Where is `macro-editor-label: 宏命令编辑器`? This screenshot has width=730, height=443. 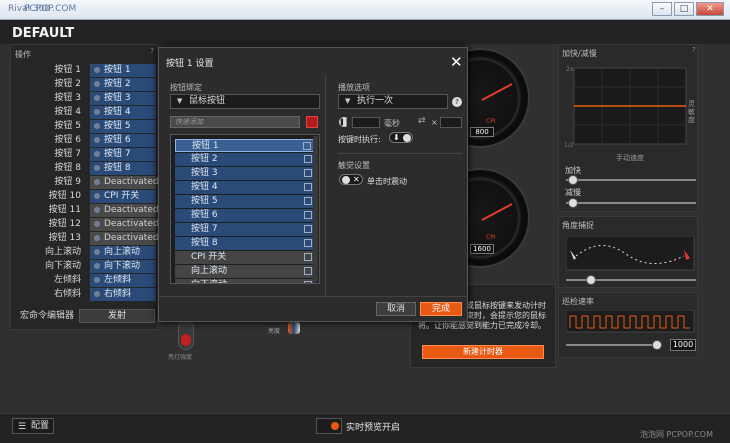
macro-editor-label: 宏命令编辑器 is located at coordinates (47, 316).